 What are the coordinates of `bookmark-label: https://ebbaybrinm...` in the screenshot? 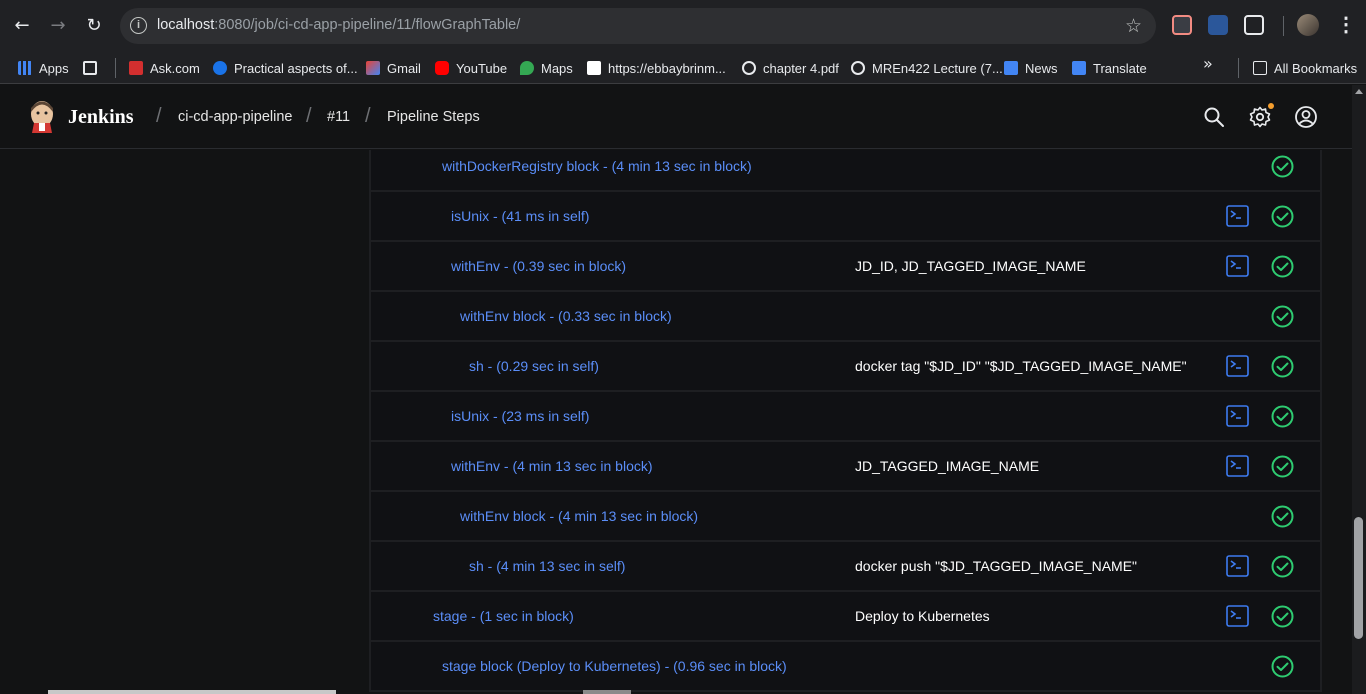 It's located at (667, 68).